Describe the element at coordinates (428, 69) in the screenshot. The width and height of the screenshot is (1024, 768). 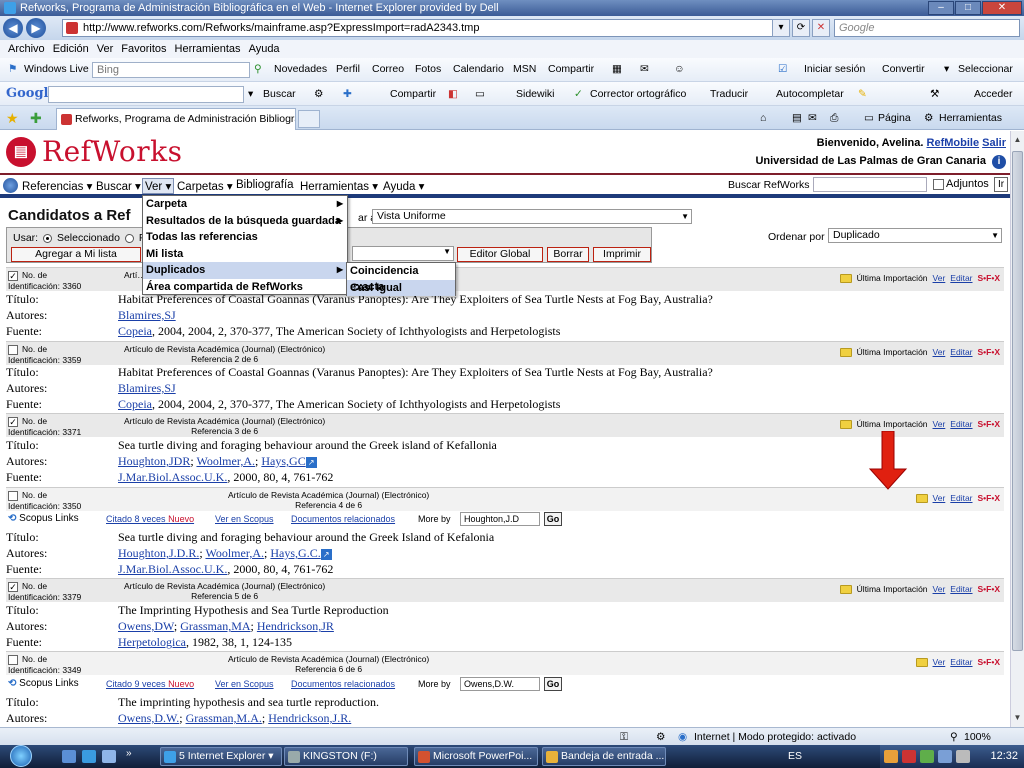
I see `wl-fotos: Fotos` at that location.